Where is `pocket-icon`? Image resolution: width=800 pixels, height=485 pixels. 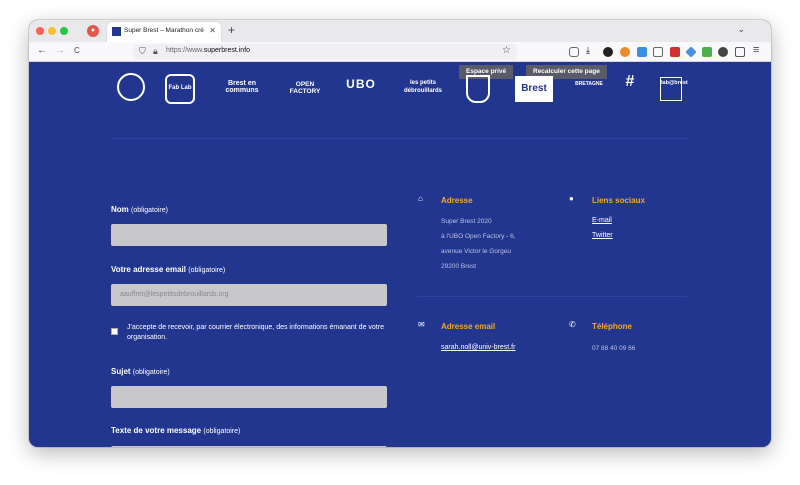 pocket-icon is located at coordinates (574, 52).